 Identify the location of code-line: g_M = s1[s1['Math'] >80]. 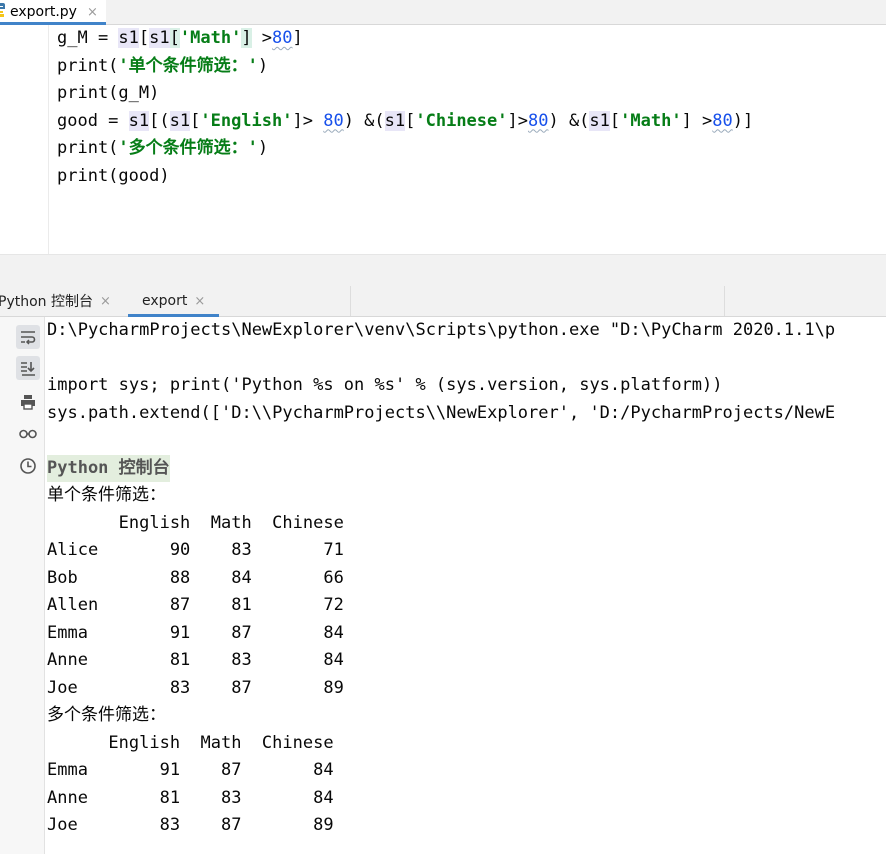
(180, 38).